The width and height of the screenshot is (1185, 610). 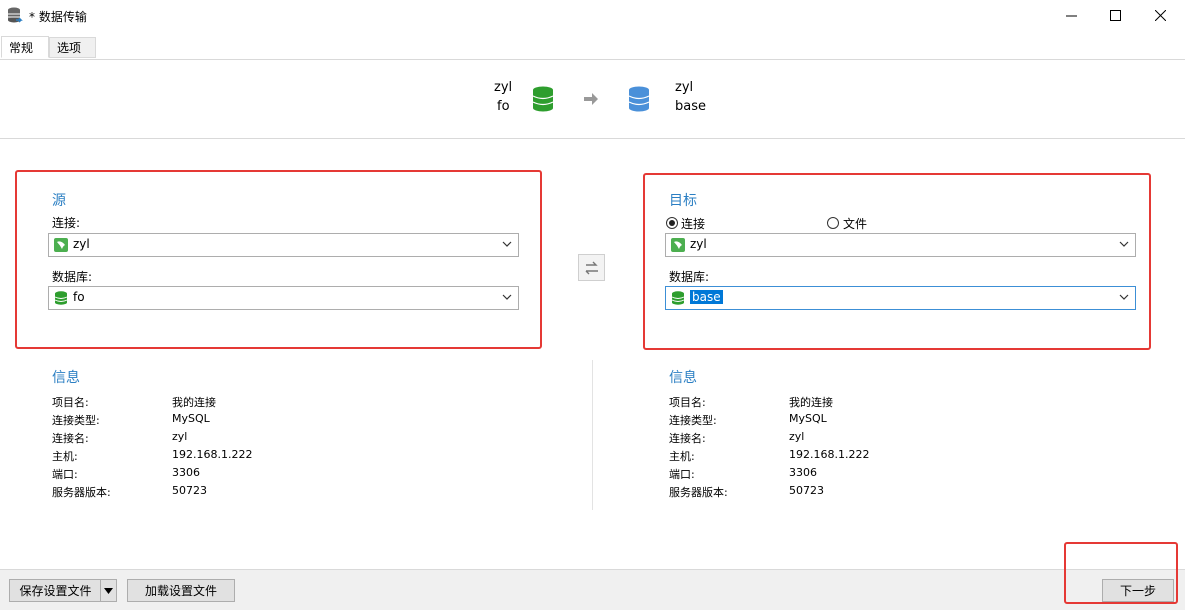 I want to click on target-radio-file-label: 文件, so click(x=855, y=224).